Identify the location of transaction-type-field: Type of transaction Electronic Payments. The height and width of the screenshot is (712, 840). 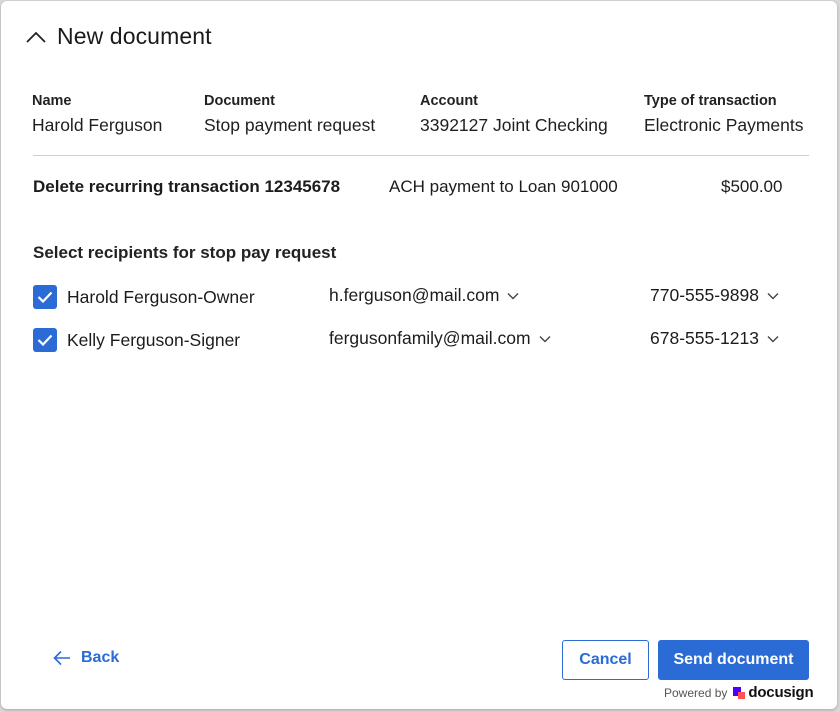
(724, 114).